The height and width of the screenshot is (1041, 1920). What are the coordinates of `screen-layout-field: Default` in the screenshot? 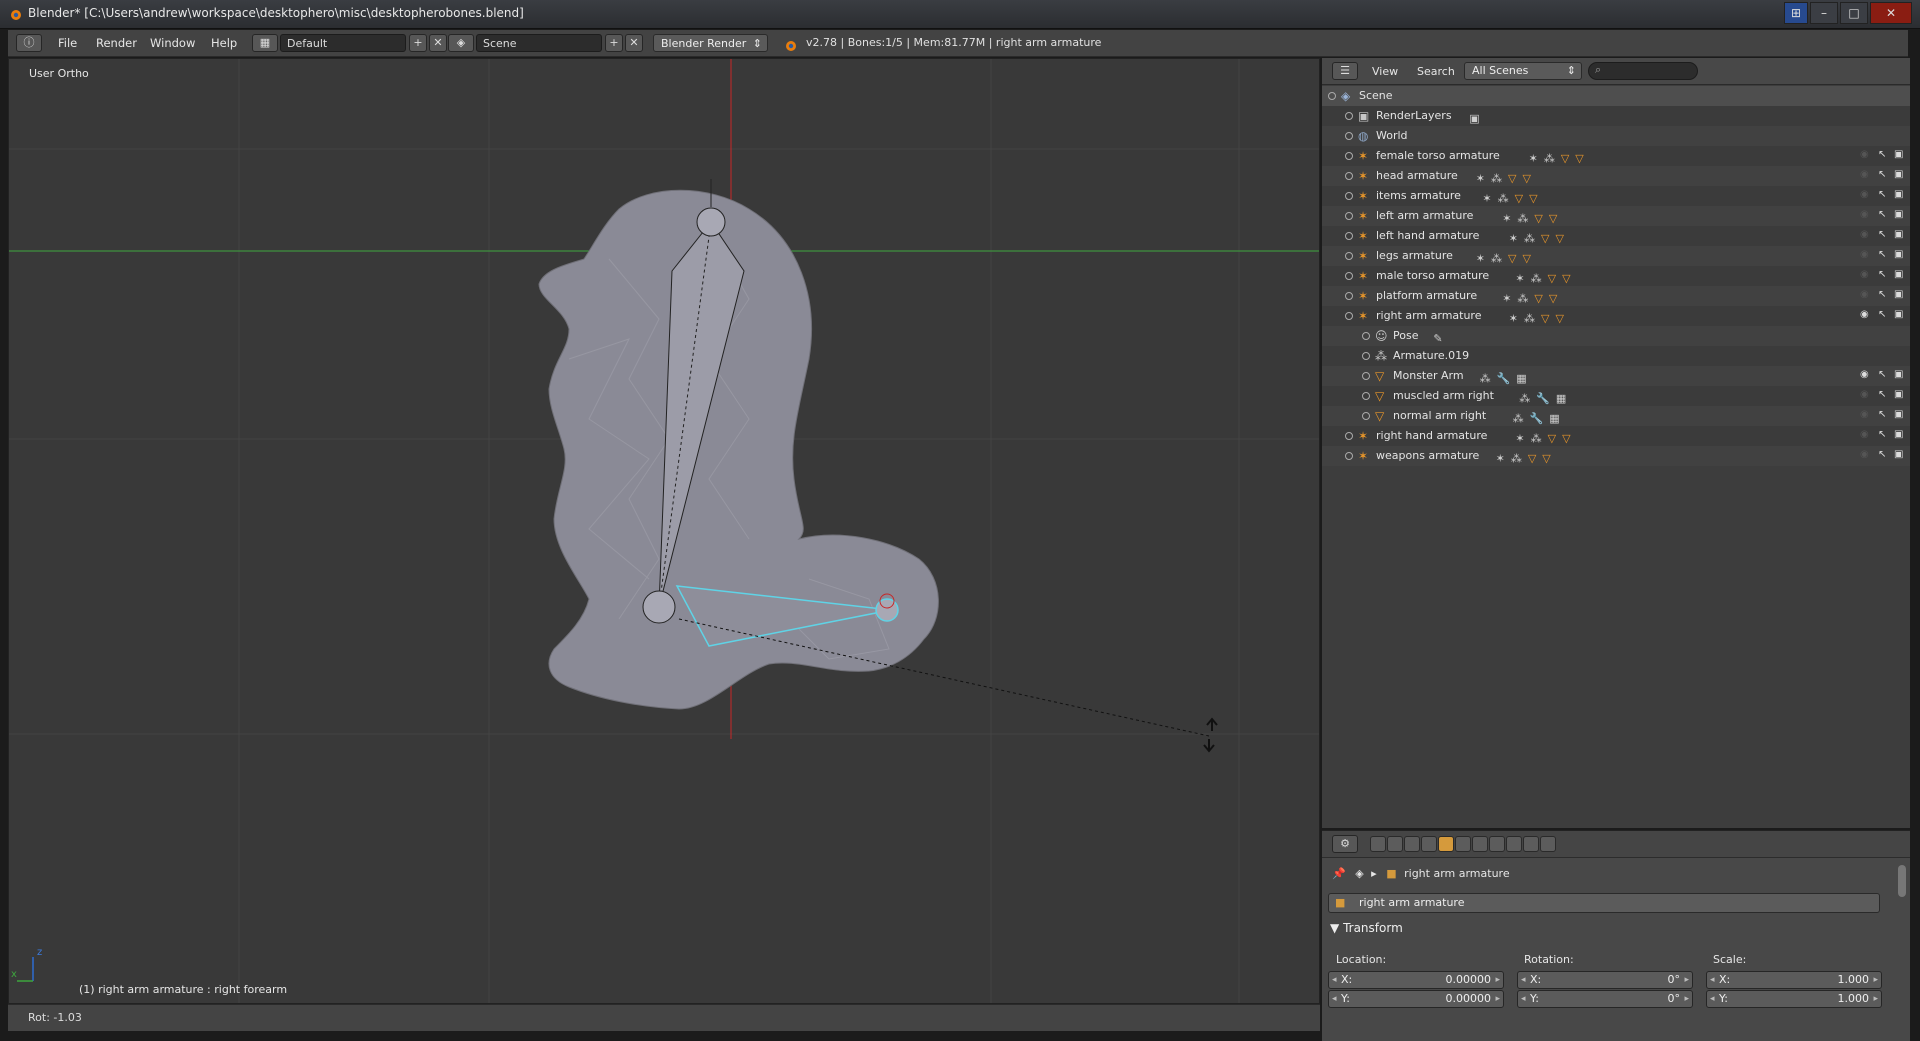 It's located at (343, 43).